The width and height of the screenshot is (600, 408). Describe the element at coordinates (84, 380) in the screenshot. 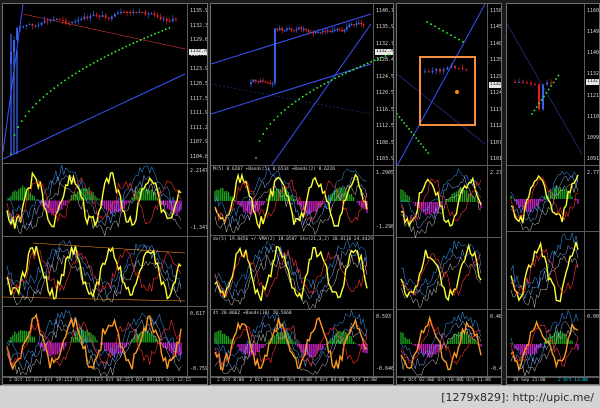

I see `time-tick-label: 2 Oct 23:15` at that location.